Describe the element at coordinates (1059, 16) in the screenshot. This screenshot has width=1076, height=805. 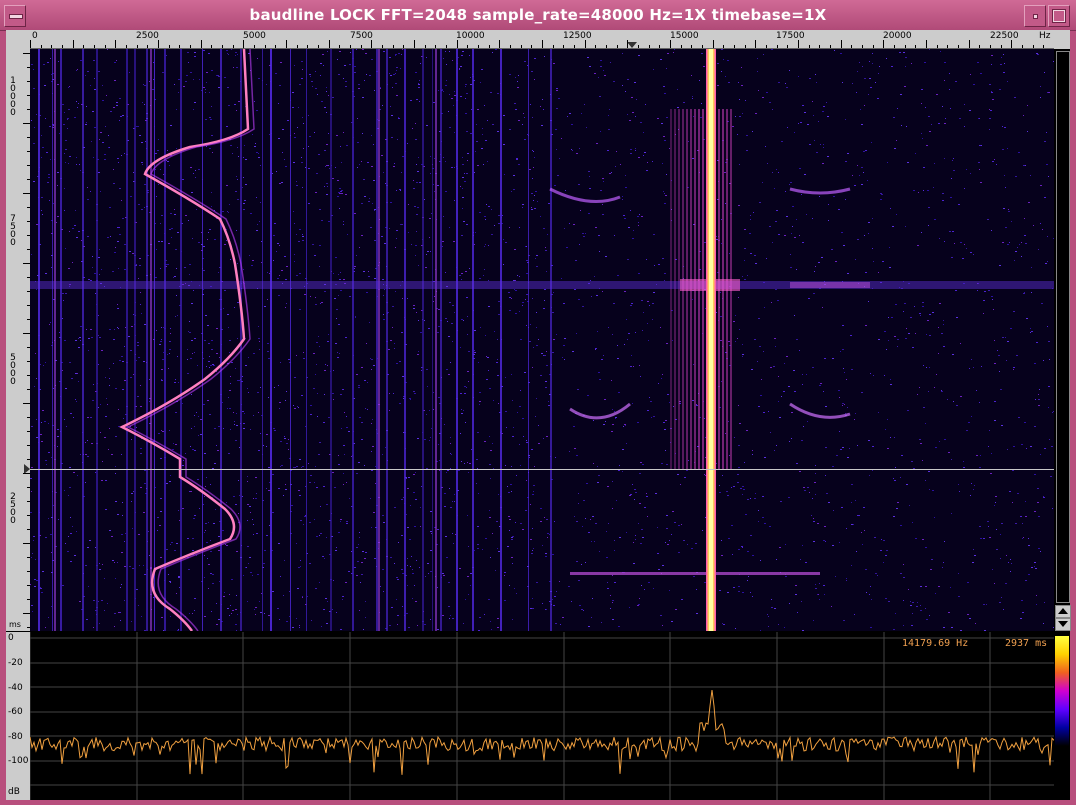
I see `maximize-icon` at that location.